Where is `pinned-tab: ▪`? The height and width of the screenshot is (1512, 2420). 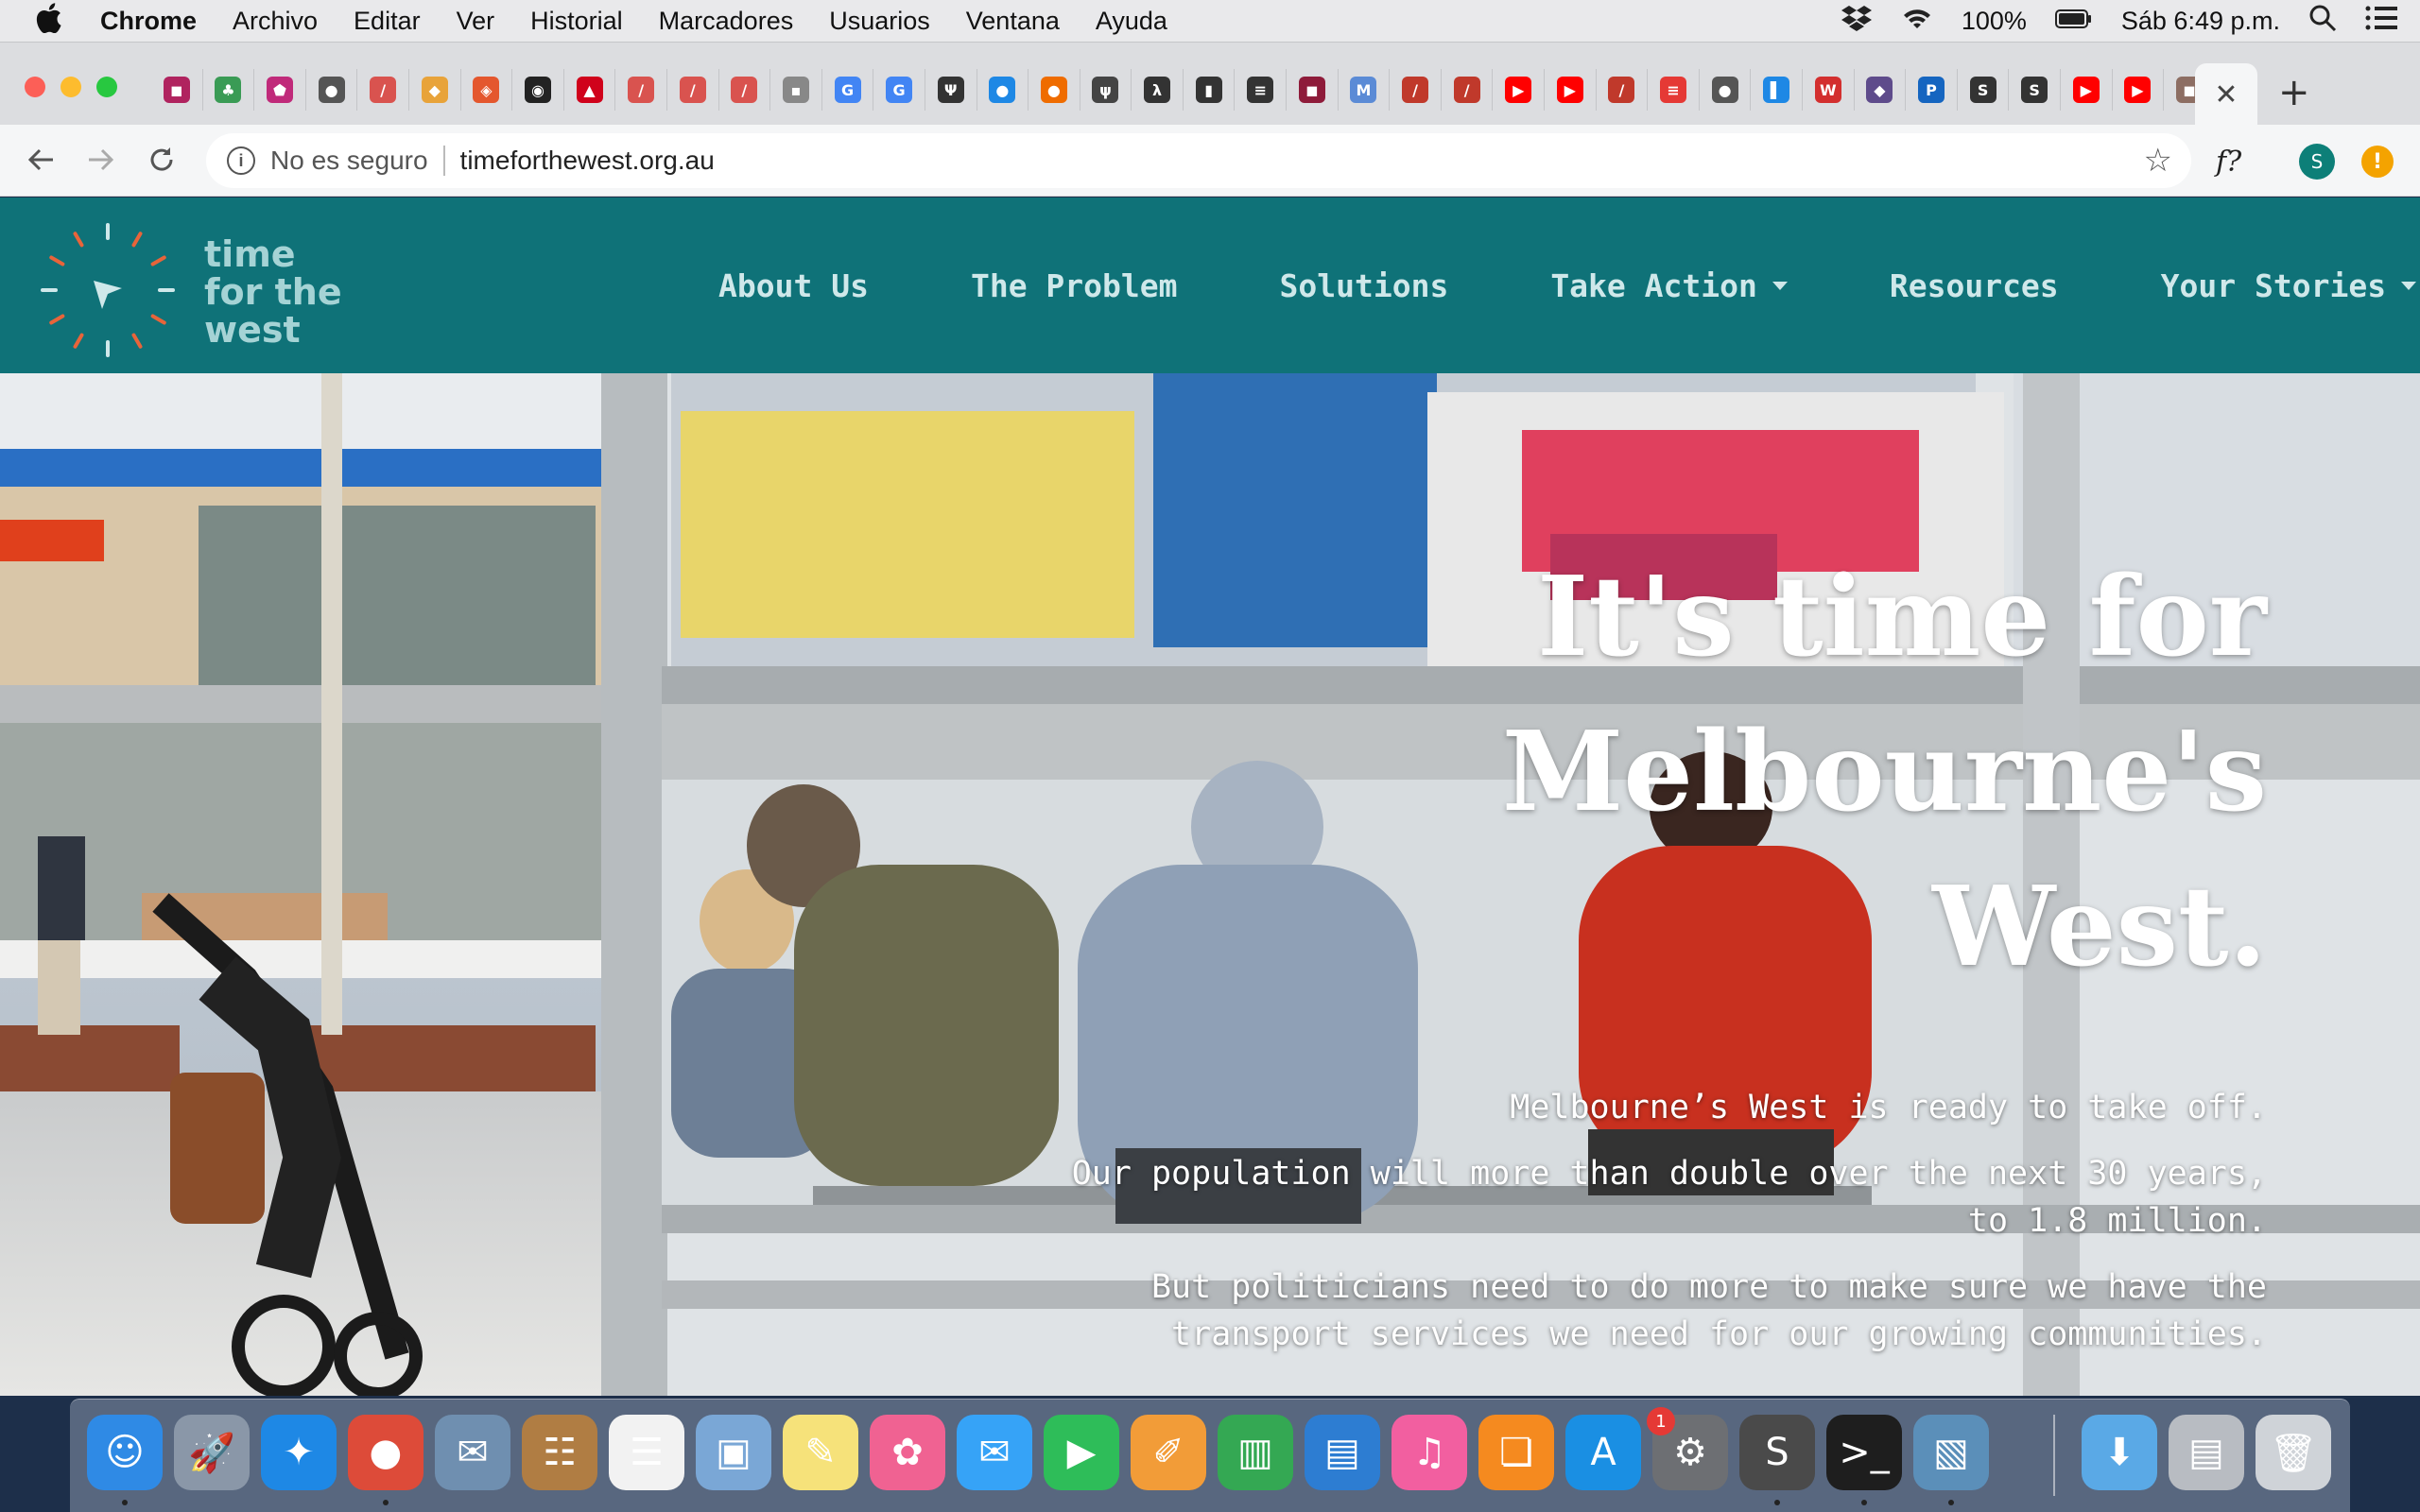 pinned-tab: ▪ is located at coordinates (796, 90).